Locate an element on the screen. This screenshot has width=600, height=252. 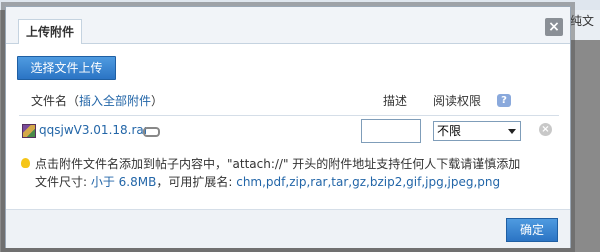
insert-all-attachments-link: 插入全部附件 is located at coordinates (115, 101).